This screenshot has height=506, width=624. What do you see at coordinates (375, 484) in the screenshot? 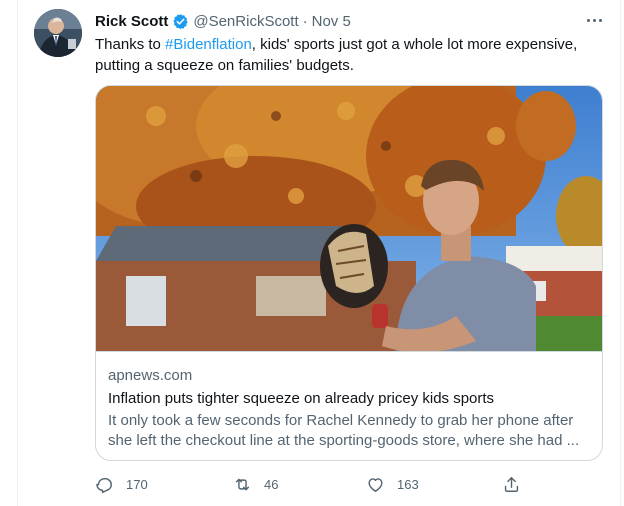
I see `heart-icon` at bounding box center [375, 484].